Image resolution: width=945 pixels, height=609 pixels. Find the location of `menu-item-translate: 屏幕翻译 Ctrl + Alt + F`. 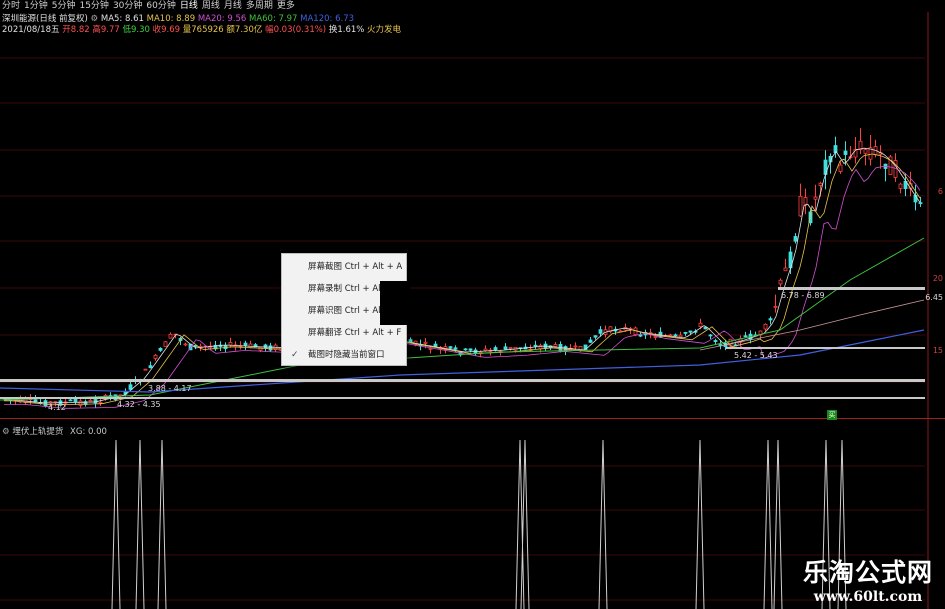

menu-item-translate: 屏幕翻译 Ctrl + Alt + F is located at coordinates (345, 333).